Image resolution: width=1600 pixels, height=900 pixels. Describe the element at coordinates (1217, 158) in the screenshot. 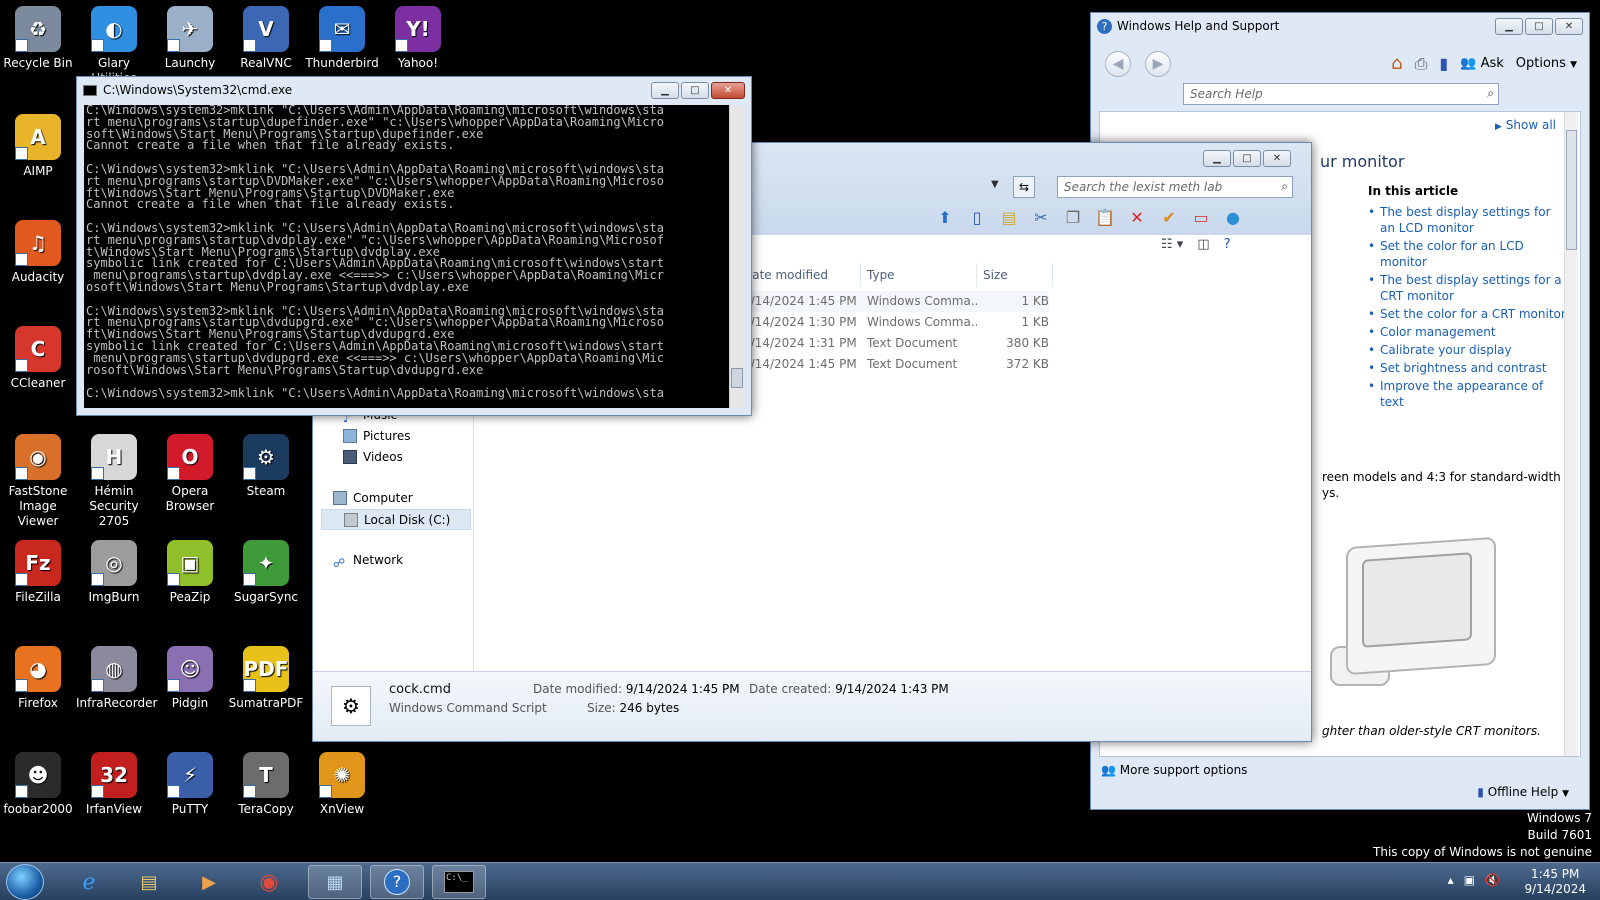

I see `explorer-minimize-button: ▁` at that location.